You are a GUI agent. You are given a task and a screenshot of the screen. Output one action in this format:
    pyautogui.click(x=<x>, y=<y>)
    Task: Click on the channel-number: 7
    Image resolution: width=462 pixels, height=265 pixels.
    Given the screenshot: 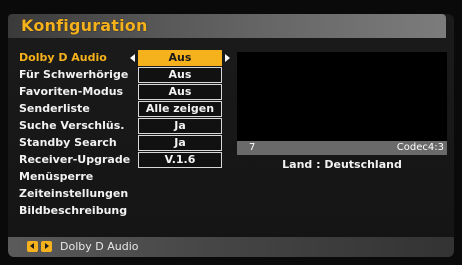 What is the action you would take?
    pyautogui.click(x=252, y=147)
    